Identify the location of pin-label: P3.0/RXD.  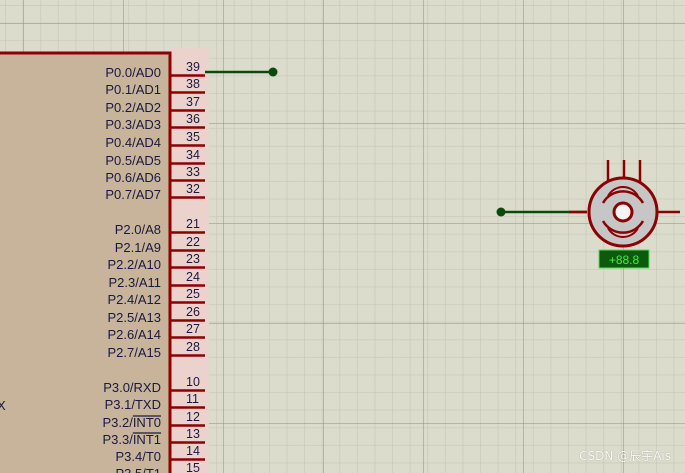
(132, 387).